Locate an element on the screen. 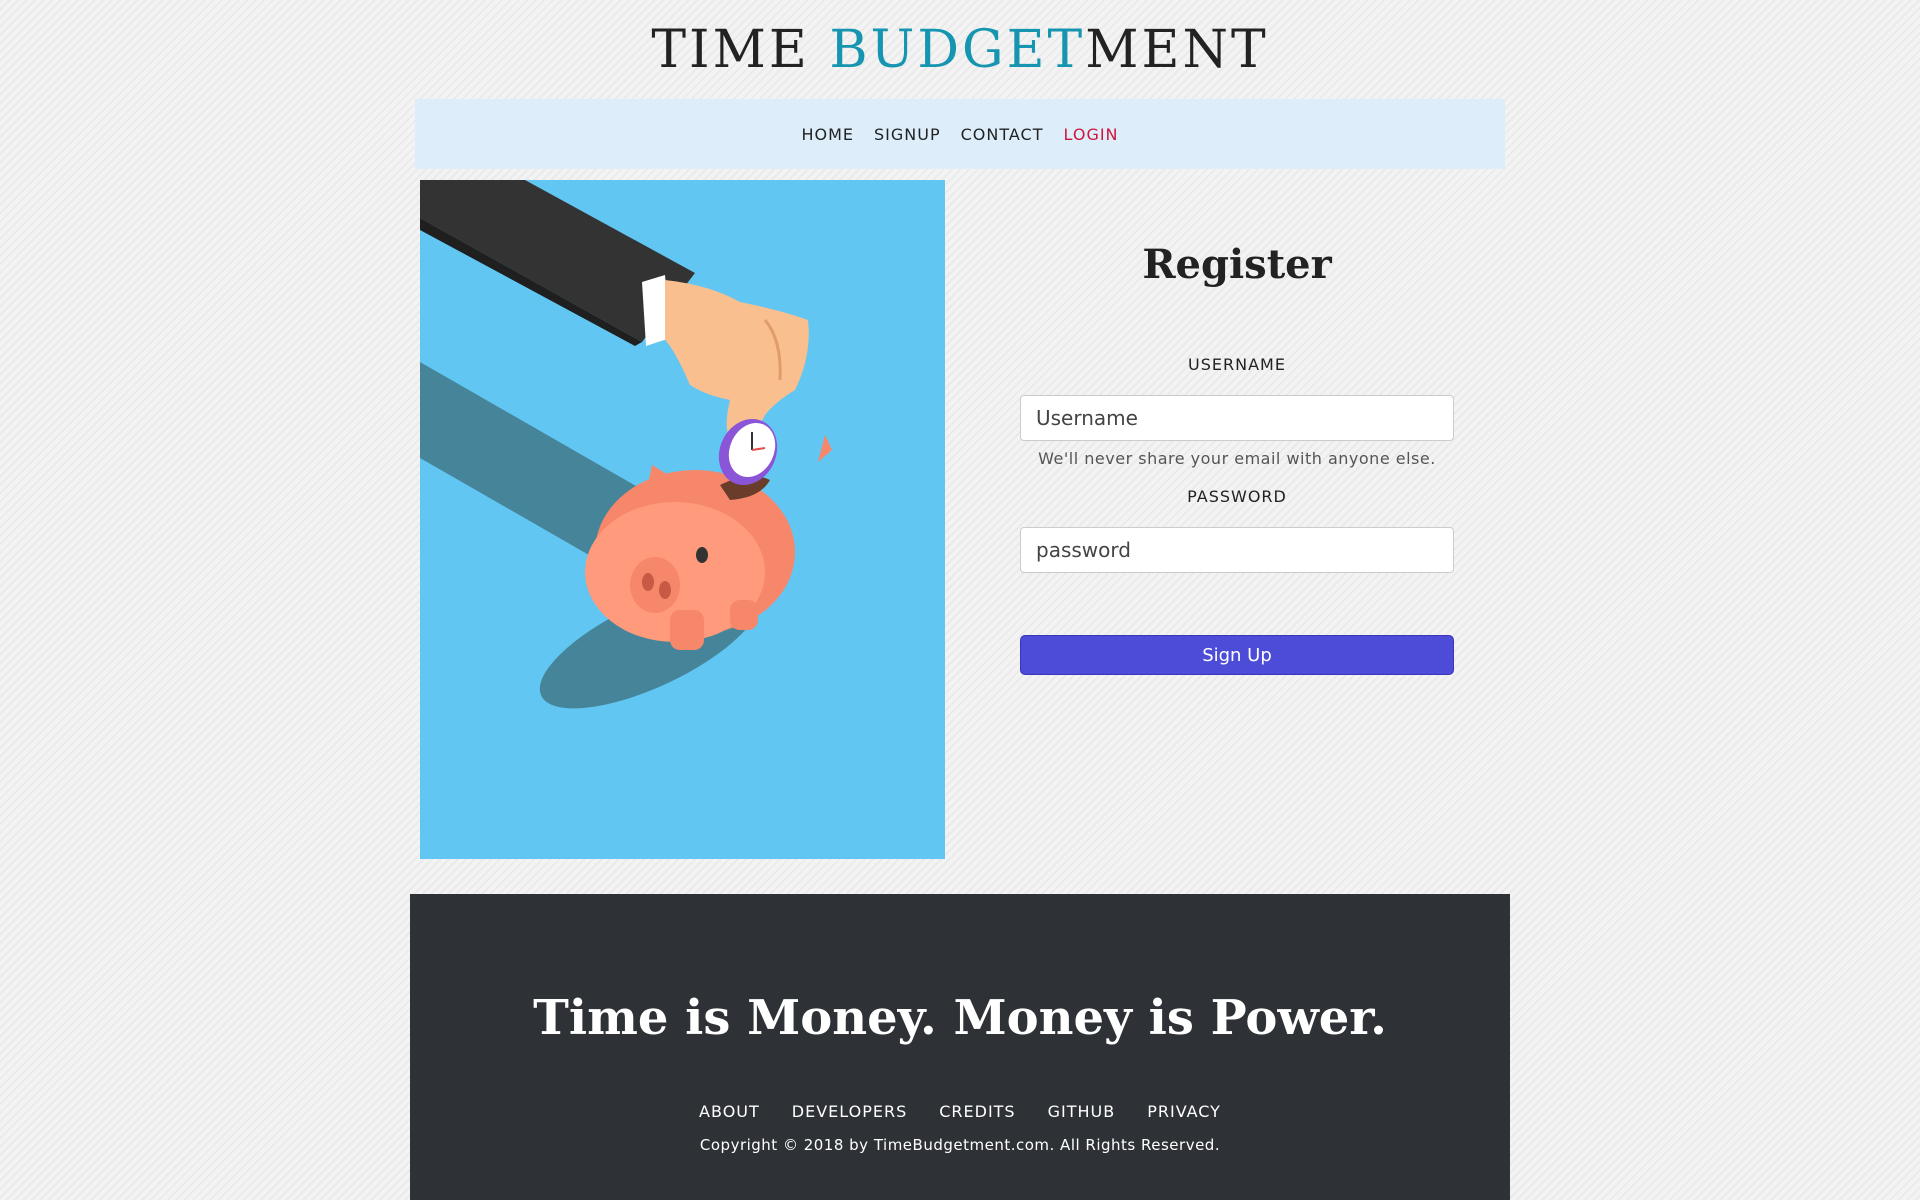 This screenshot has height=1200, width=1920. nav-contact: CONTACT is located at coordinates (1002, 134).